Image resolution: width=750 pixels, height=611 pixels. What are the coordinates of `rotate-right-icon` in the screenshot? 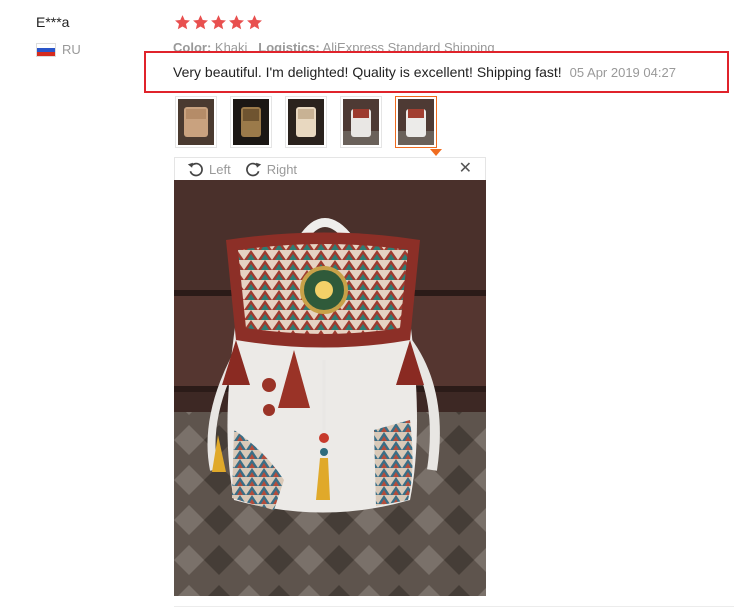 It's located at (253, 169).